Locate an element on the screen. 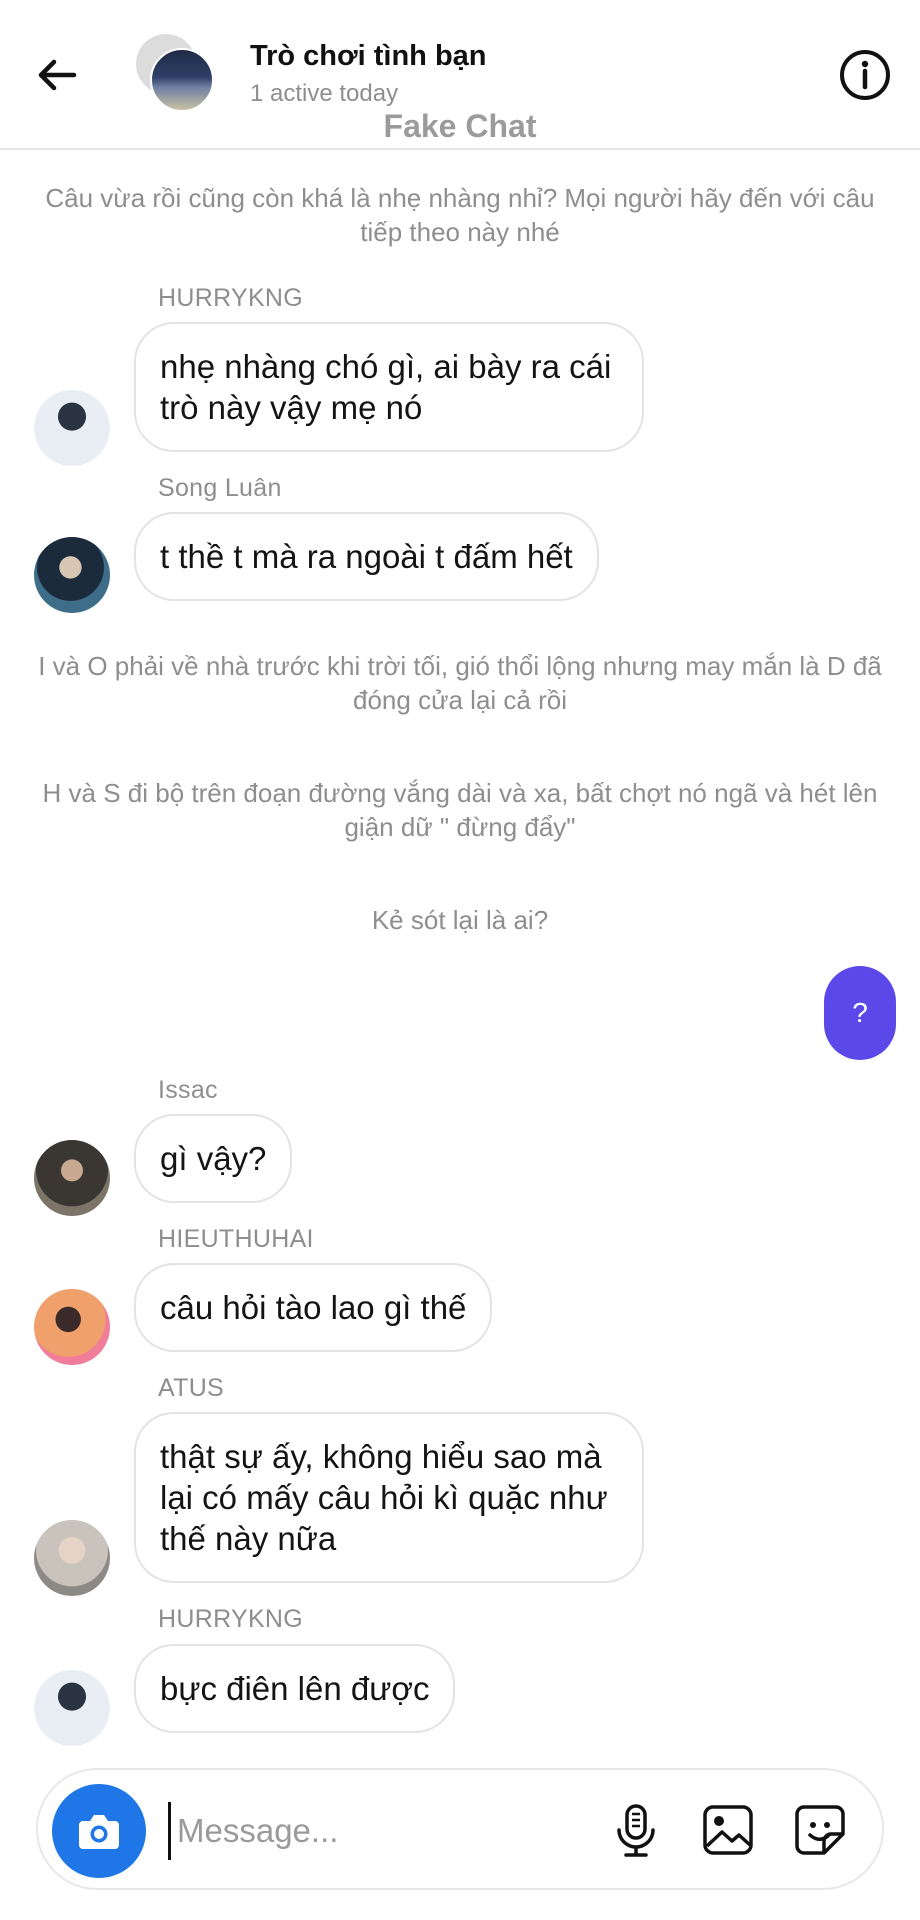  chat-title: Trò chơi tình bạn is located at coordinates (368, 56).